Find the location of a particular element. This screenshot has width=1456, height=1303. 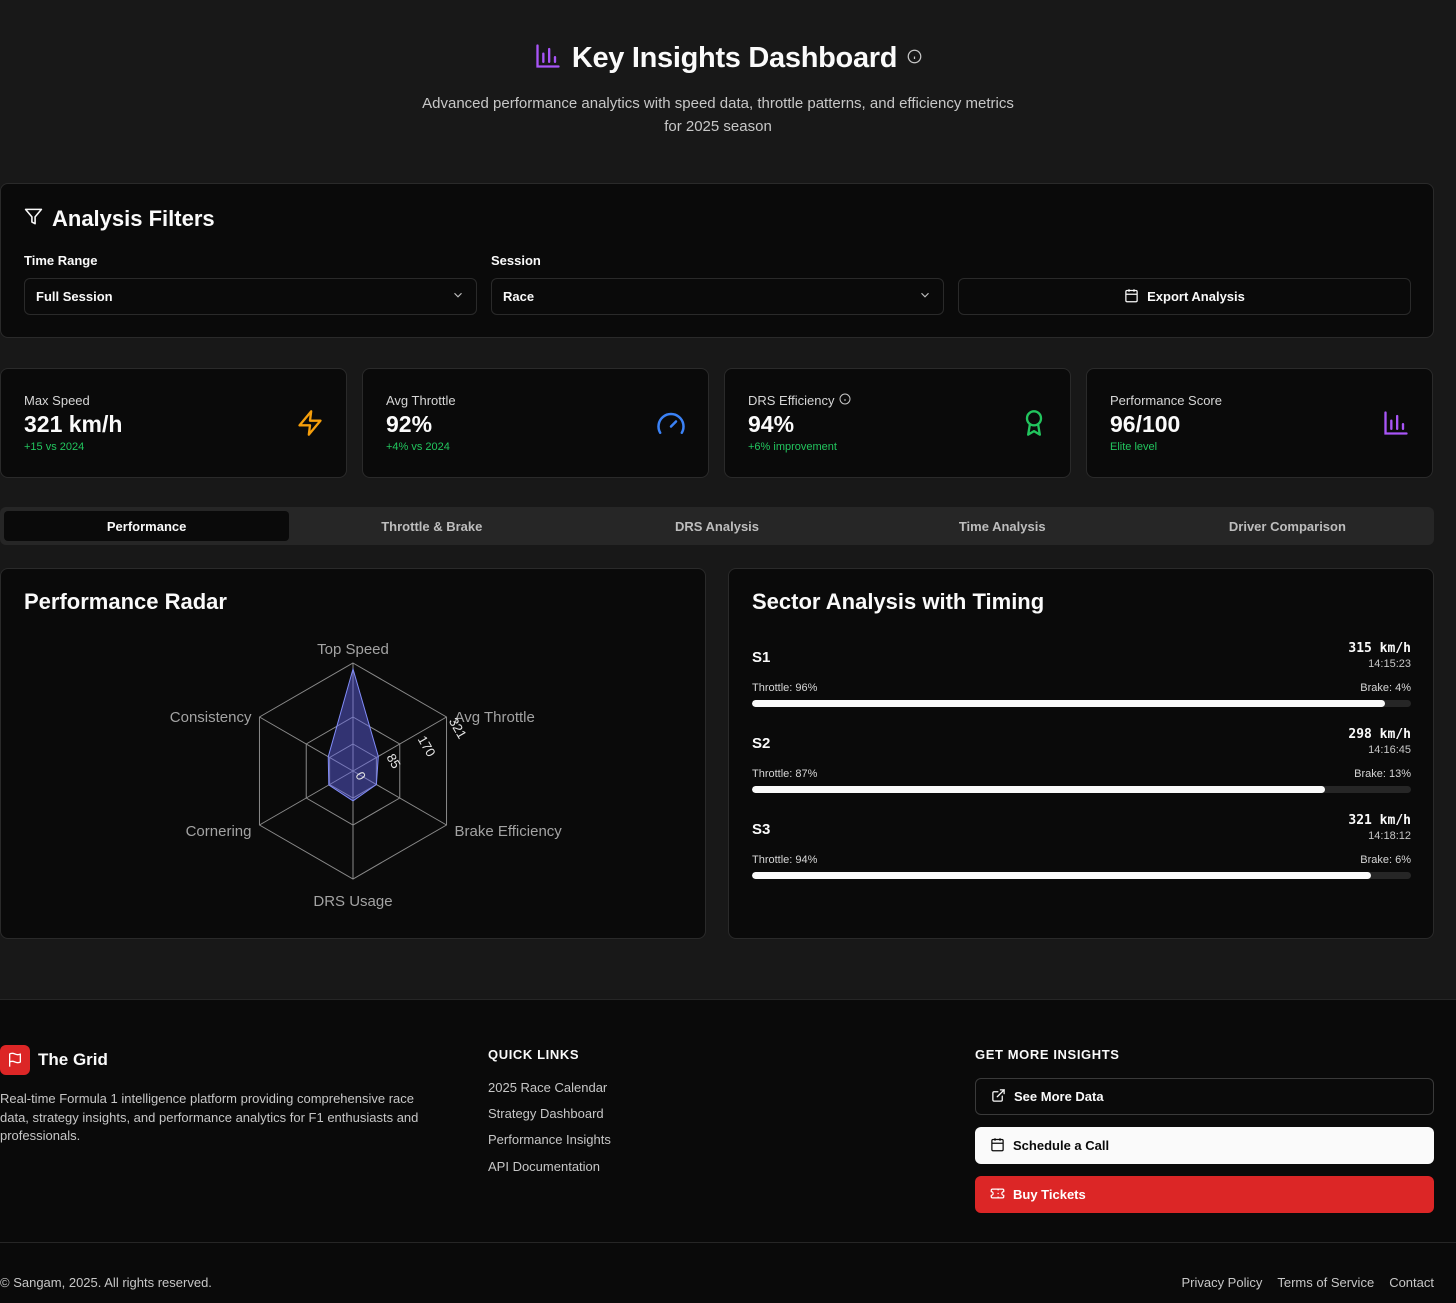

radar-axis-label: Top Speed is located at coordinates (353, 649).